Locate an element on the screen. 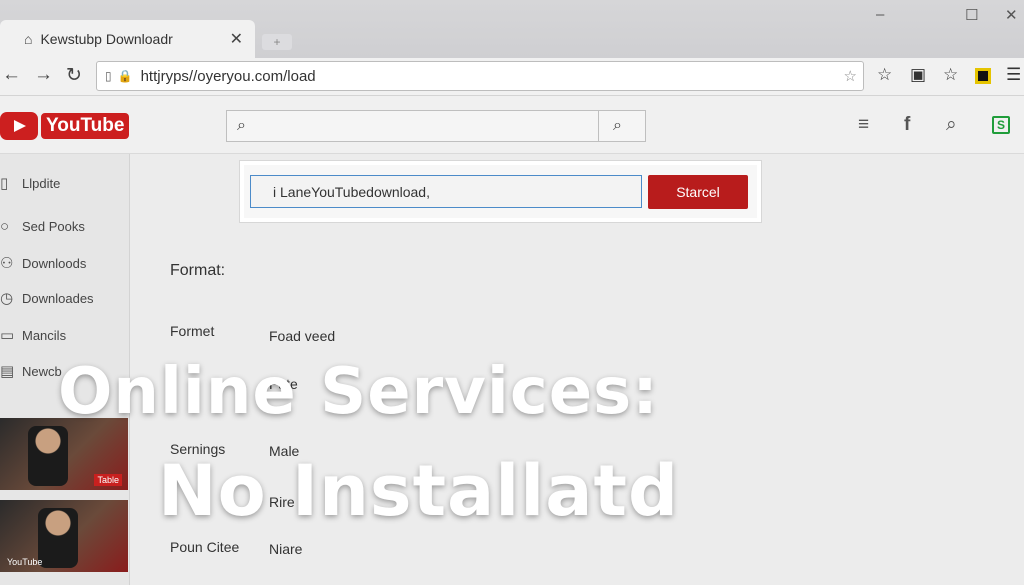 This screenshot has height=585, width=1024. home-icon: ⌂ is located at coordinates (28, 39).